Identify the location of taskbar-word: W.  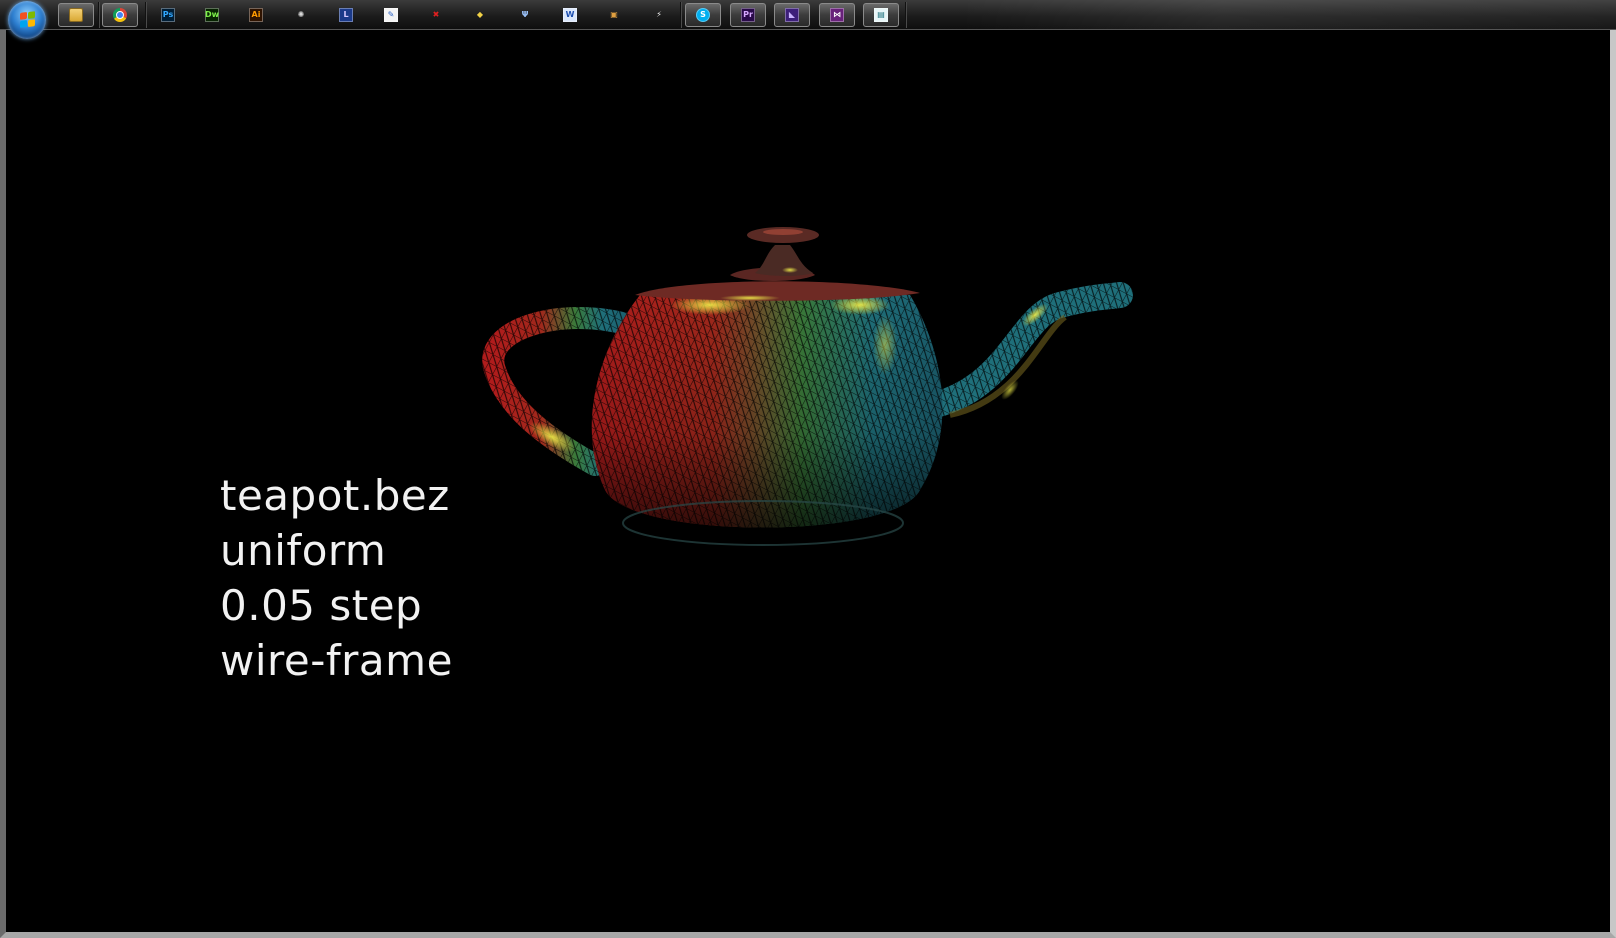
(570, 15).